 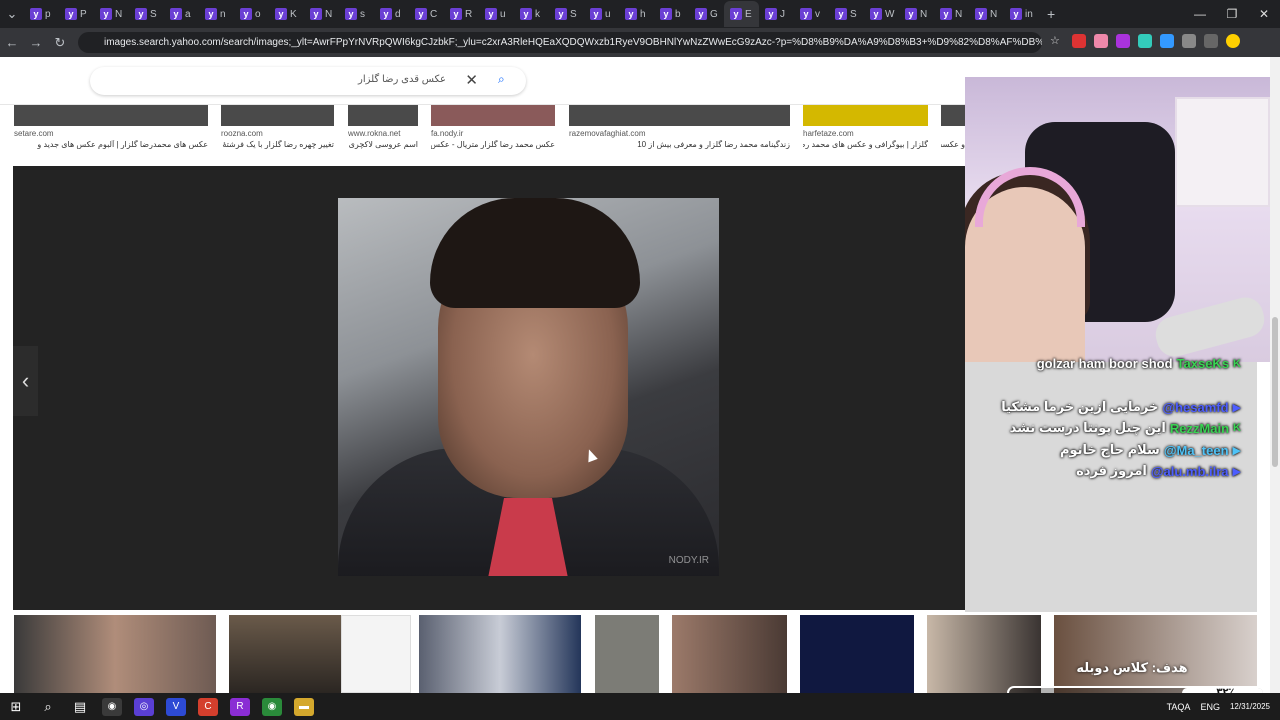 I want to click on reload-icon: ↻, so click(x=60, y=43).